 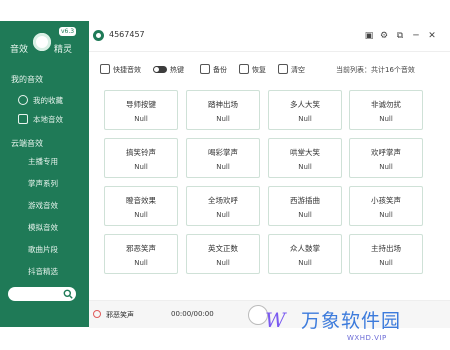 What do you see at coordinates (400, 36) in the screenshot?
I see `mini-mode-icon: ⧉` at bounding box center [400, 36].